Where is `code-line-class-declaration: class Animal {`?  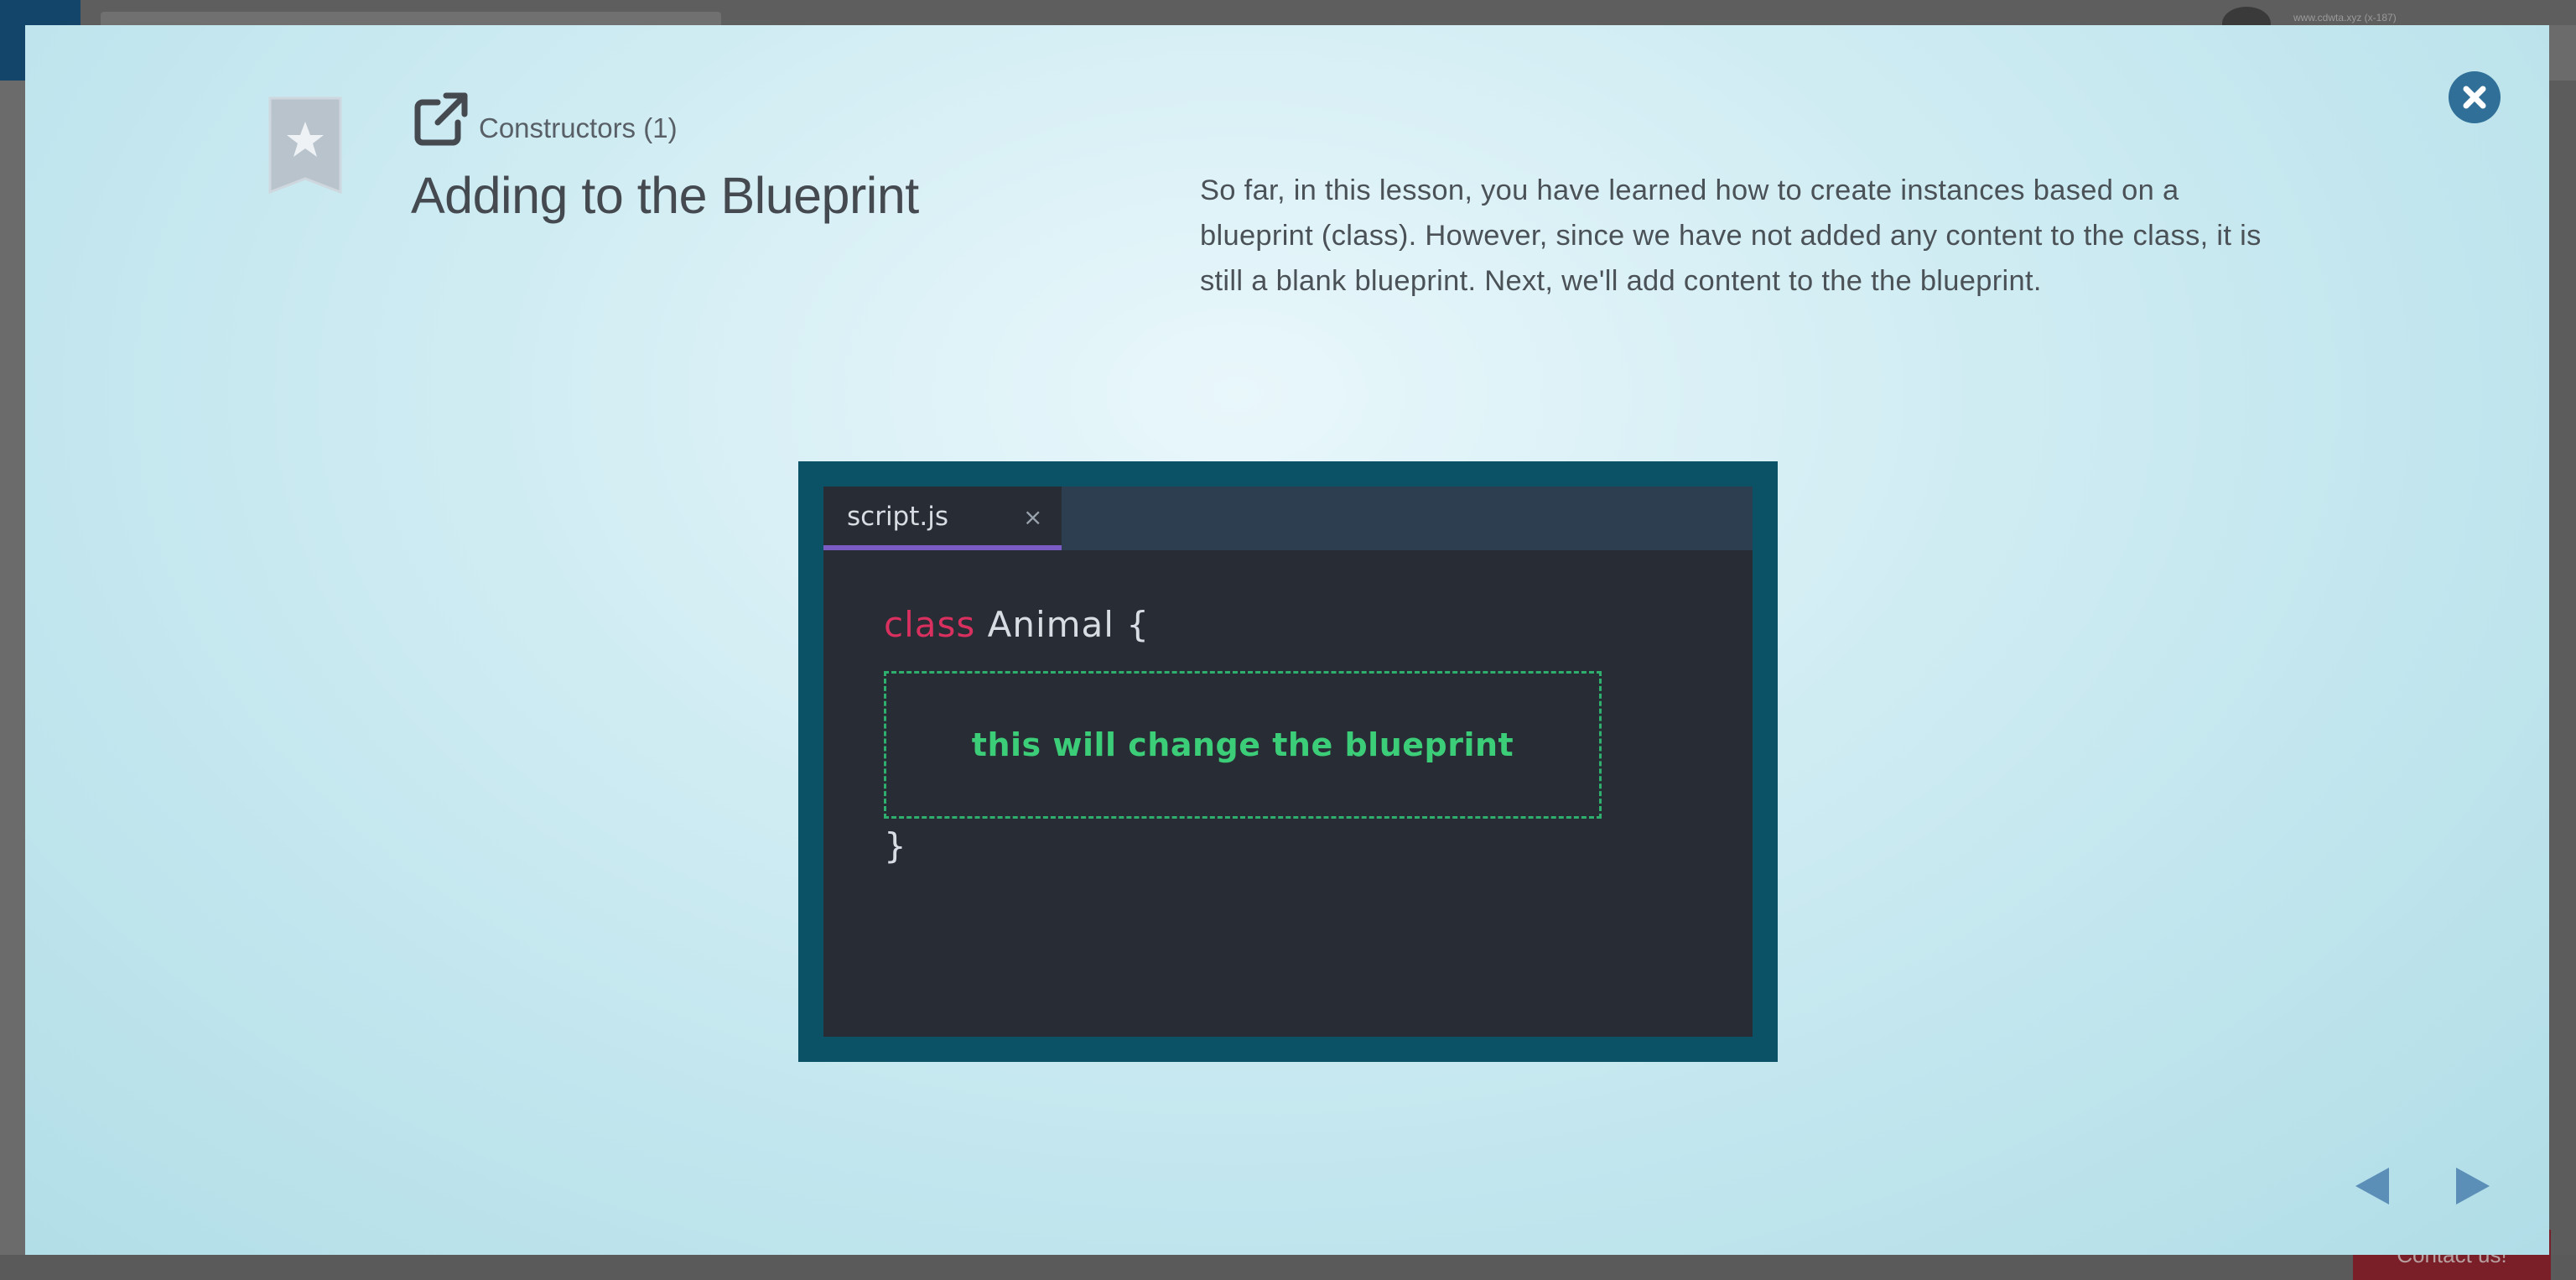
code-line-class-declaration: class Animal { is located at coordinates (1017, 624).